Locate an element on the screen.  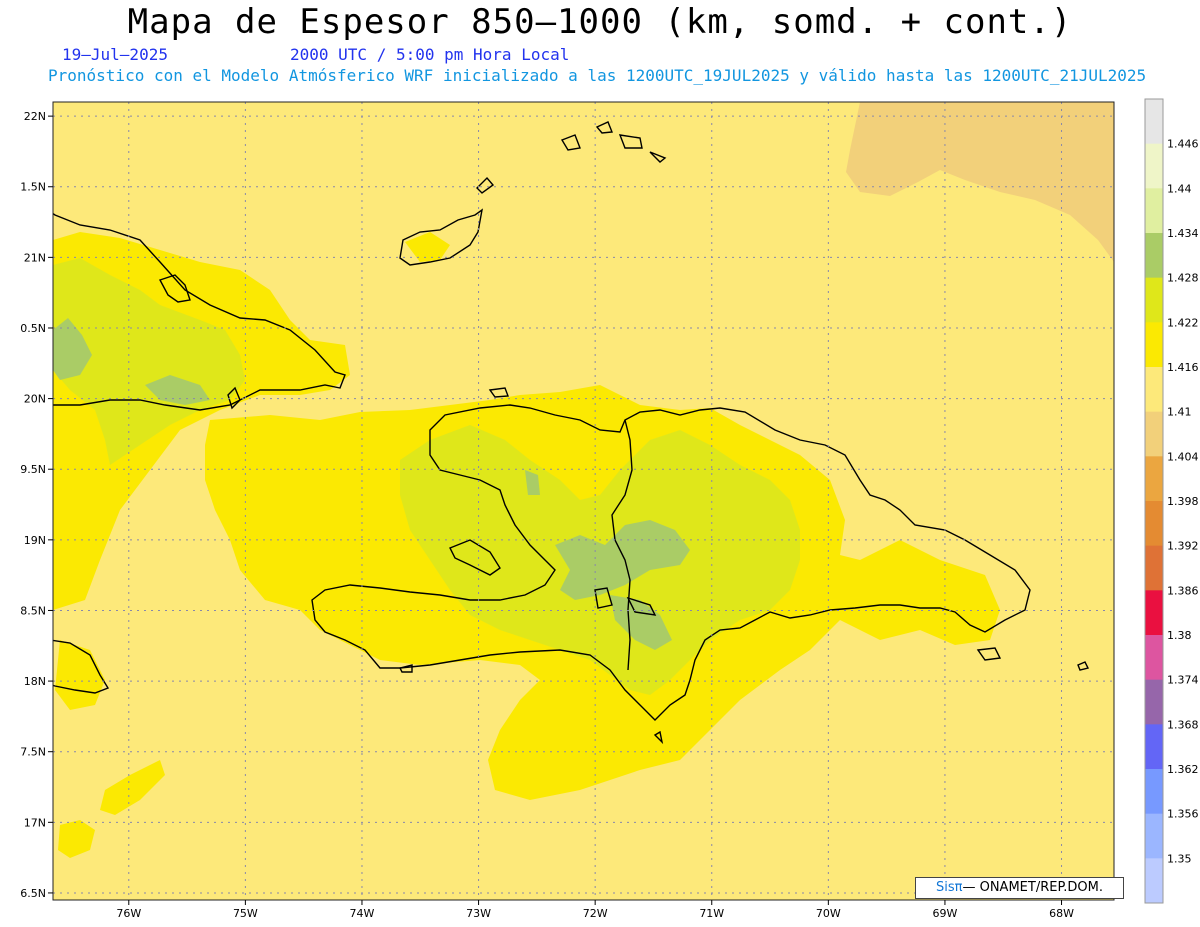
lat-tick-label: 17N is located at coordinates (35, 822).